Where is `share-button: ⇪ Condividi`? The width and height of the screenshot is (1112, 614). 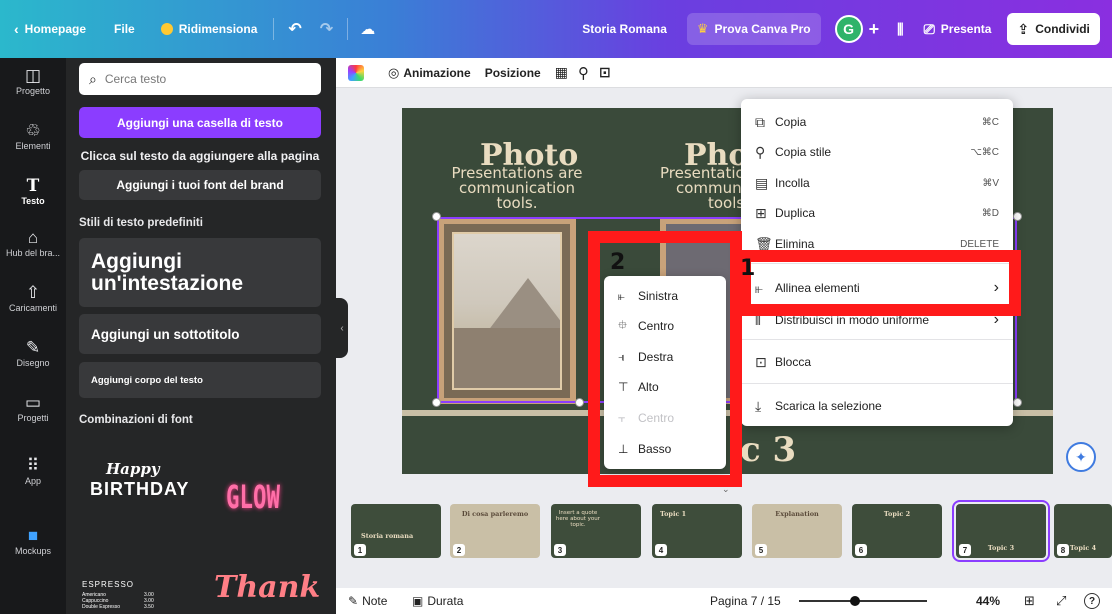
share-button: ⇪ Condividi is located at coordinates (1053, 29).